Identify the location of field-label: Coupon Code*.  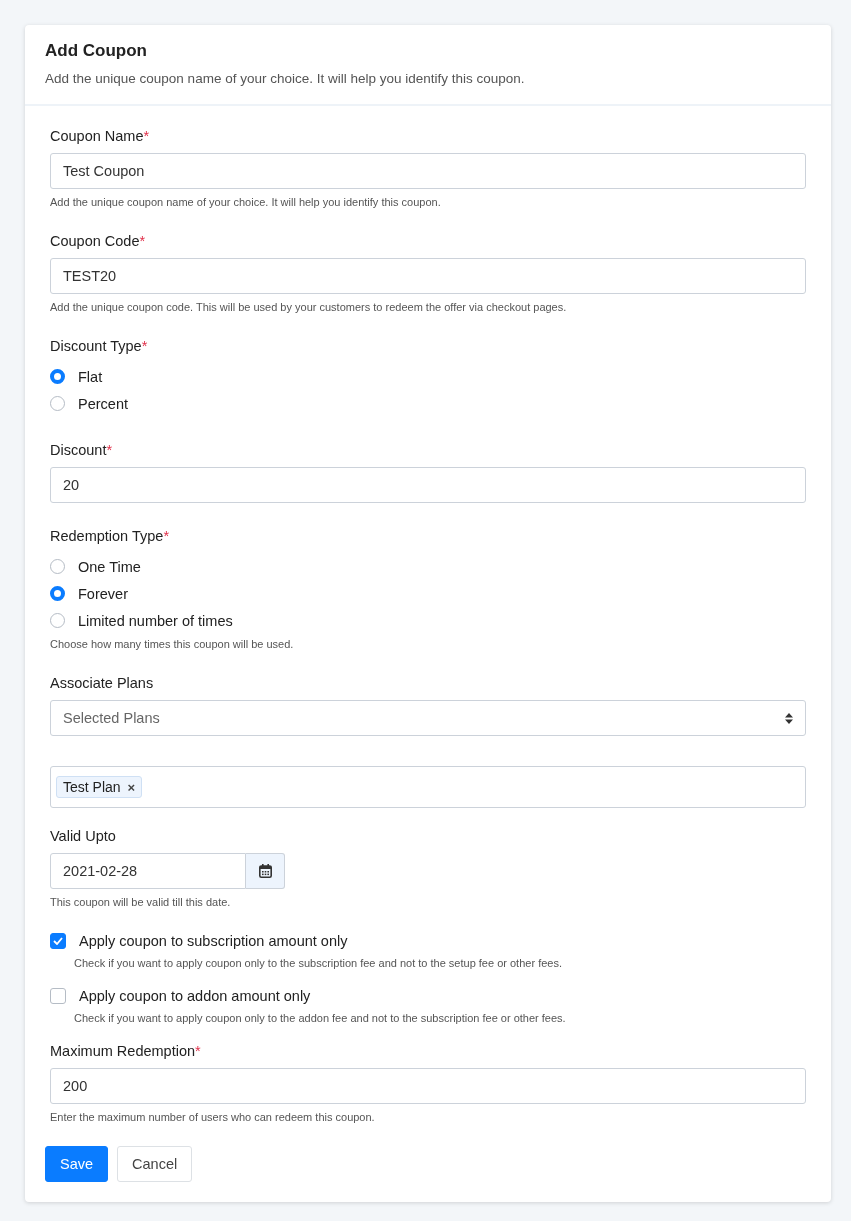
(98, 241).